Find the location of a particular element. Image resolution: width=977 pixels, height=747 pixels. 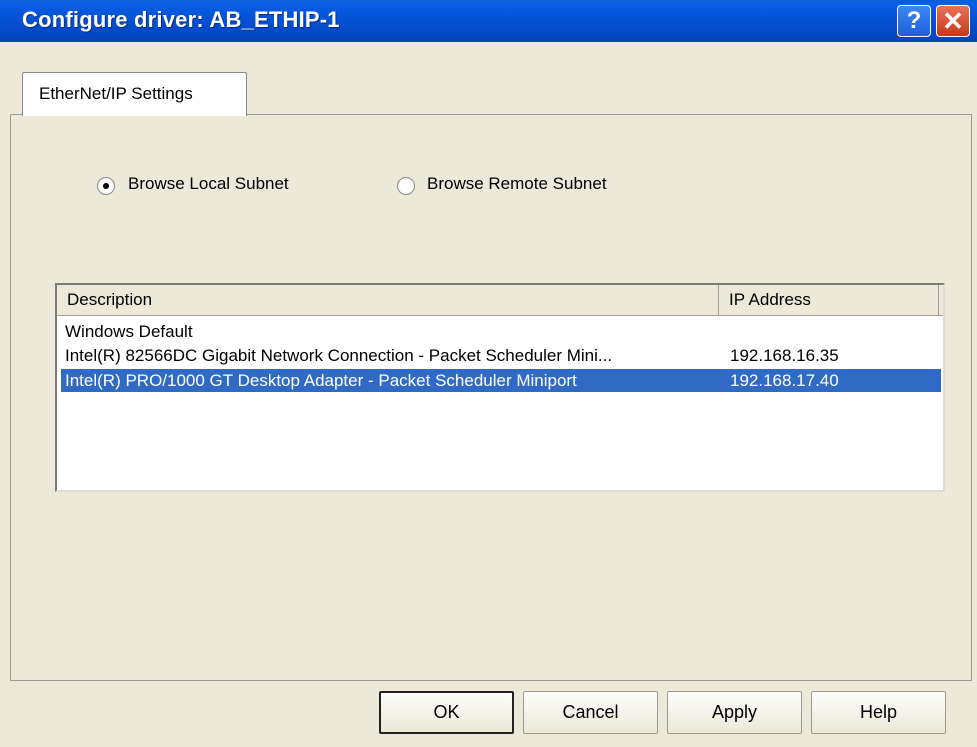

tab-ethernet-ip-settings: EtherNet/IP Settings is located at coordinates (134, 94).